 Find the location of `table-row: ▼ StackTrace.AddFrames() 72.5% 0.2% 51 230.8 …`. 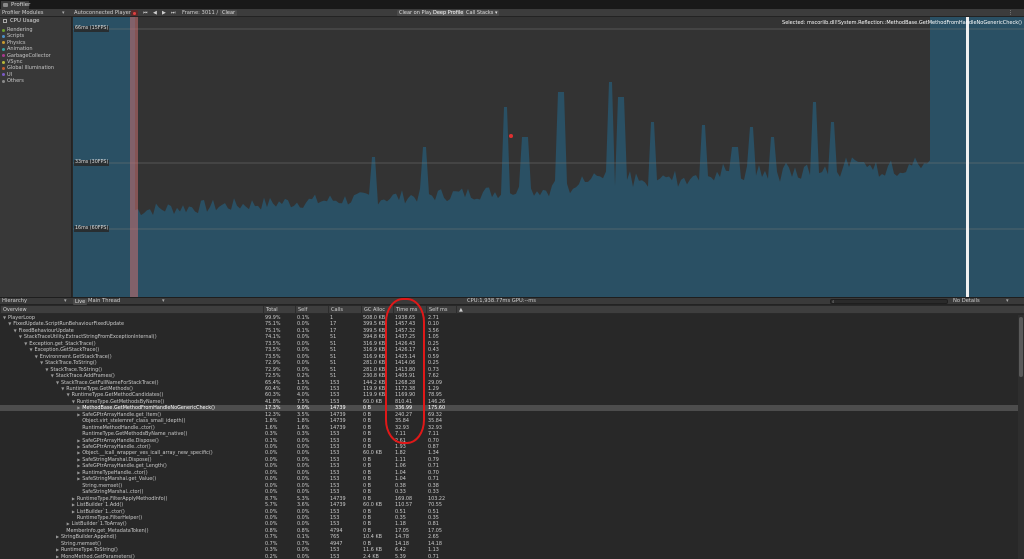

table-row: ▼ StackTrace.AddFrames() 72.5% 0.2% 51 230.8 … is located at coordinates (509, 376).